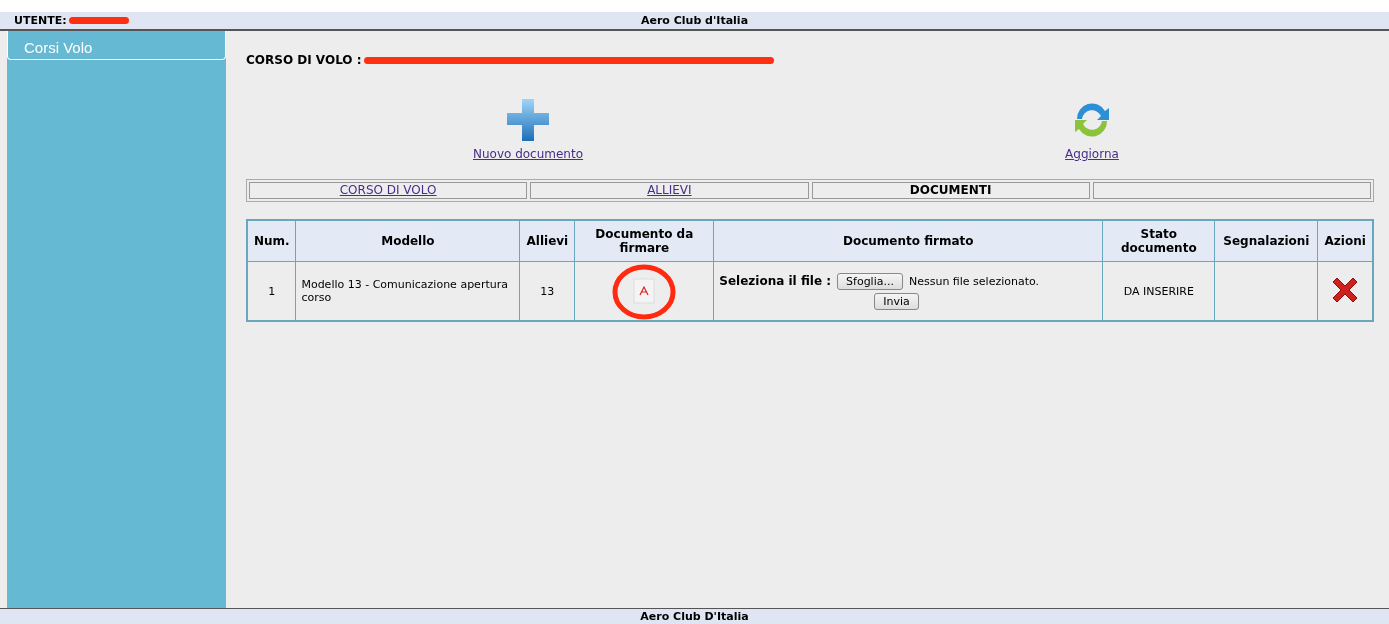  What do you see at coordinates (974, 281) in the screenshot?
I see `file-status: Nessun file selezionato.` at bounding box center [974, 281].